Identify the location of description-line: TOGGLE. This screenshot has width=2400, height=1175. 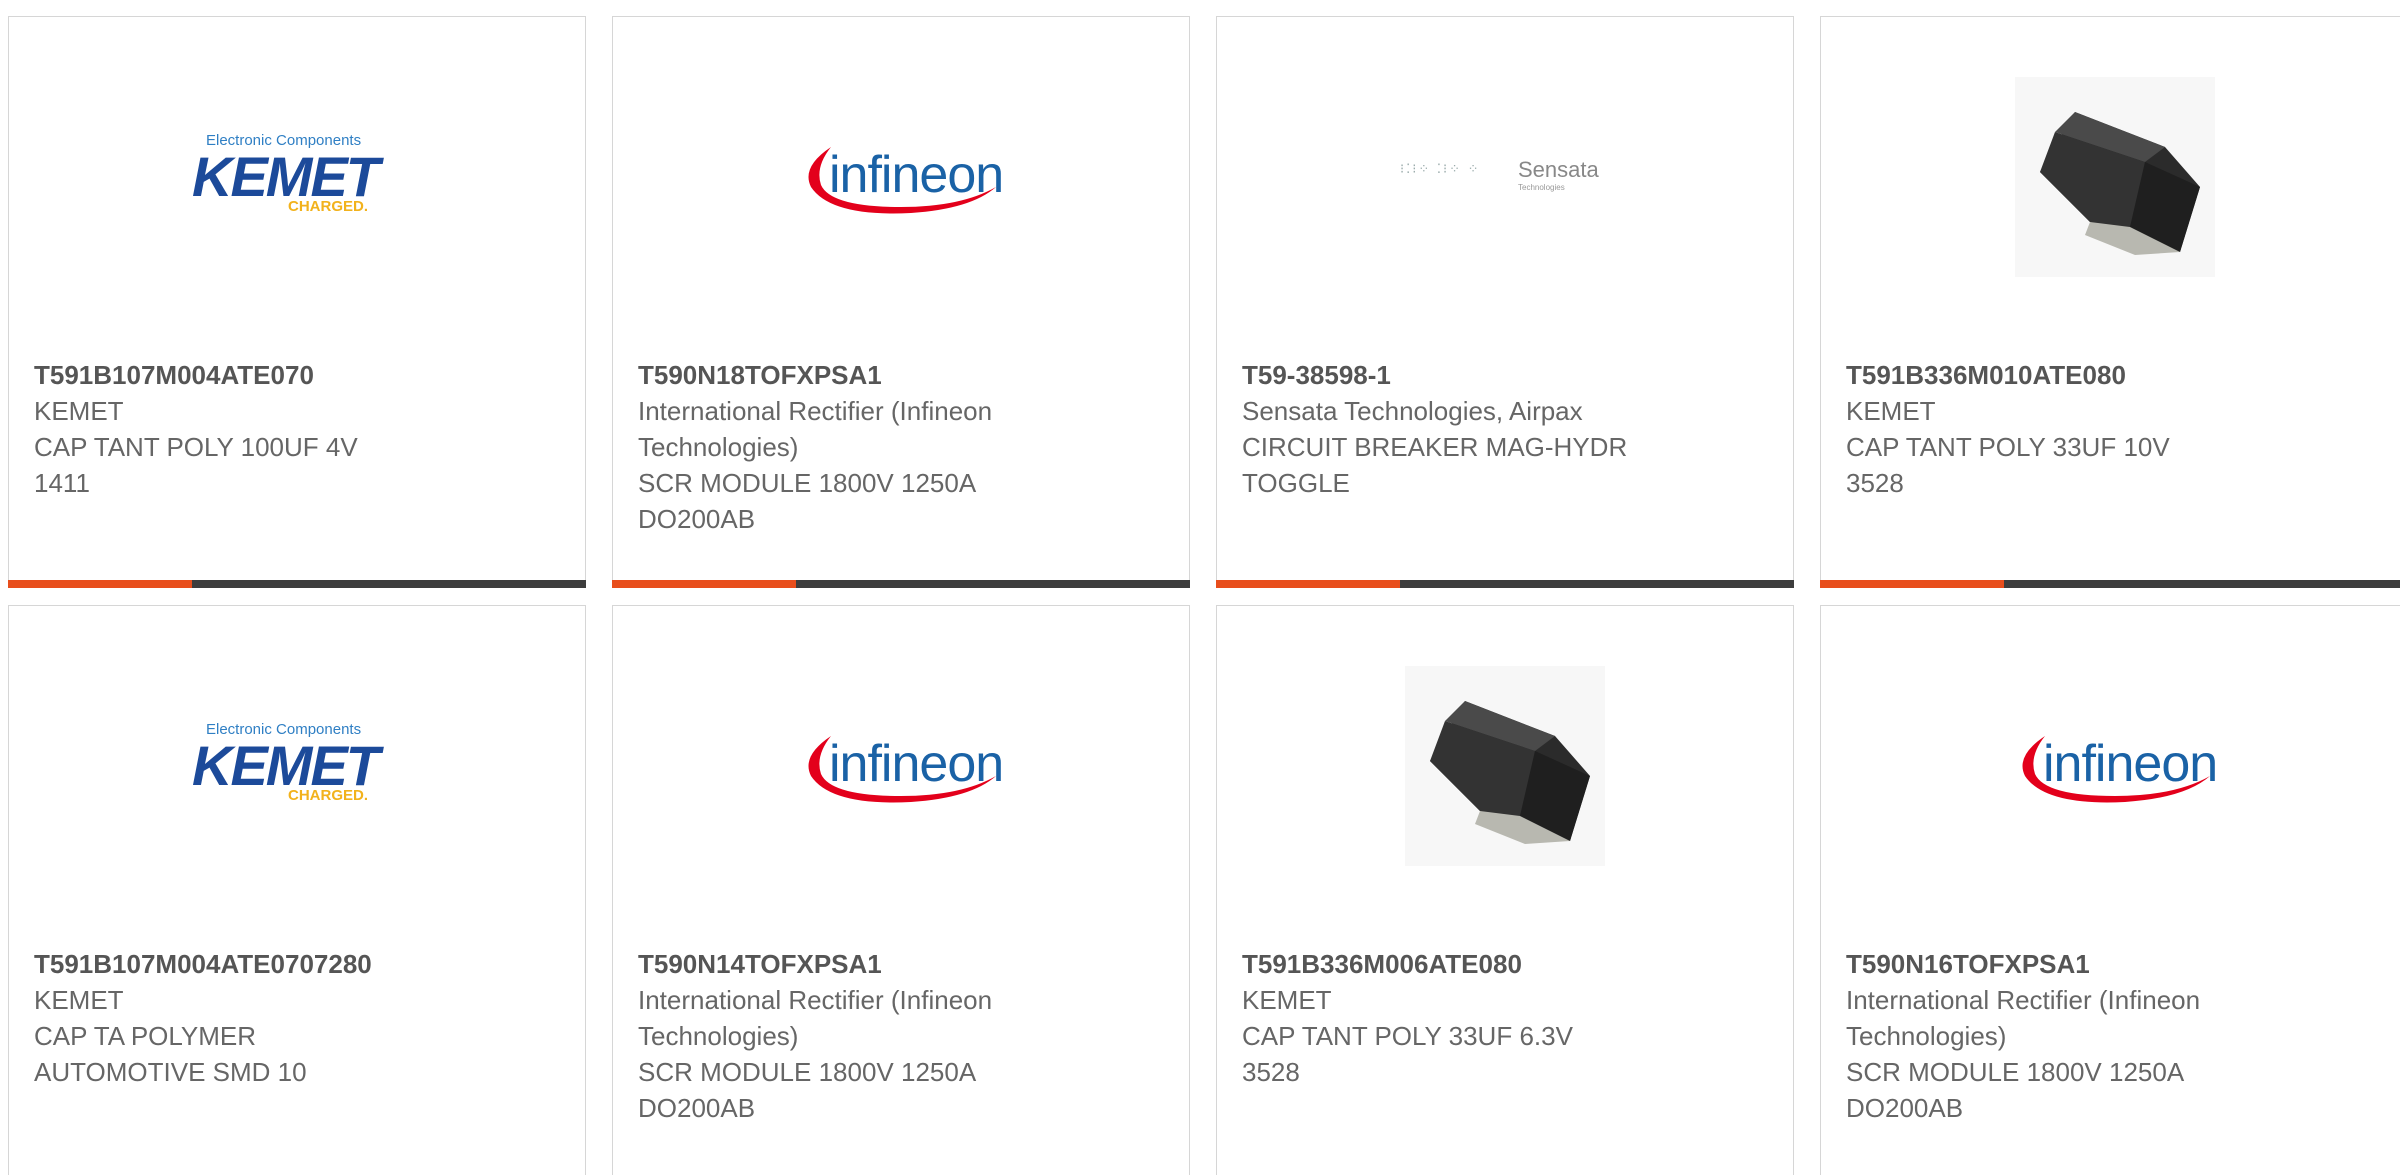
(1296, 483).